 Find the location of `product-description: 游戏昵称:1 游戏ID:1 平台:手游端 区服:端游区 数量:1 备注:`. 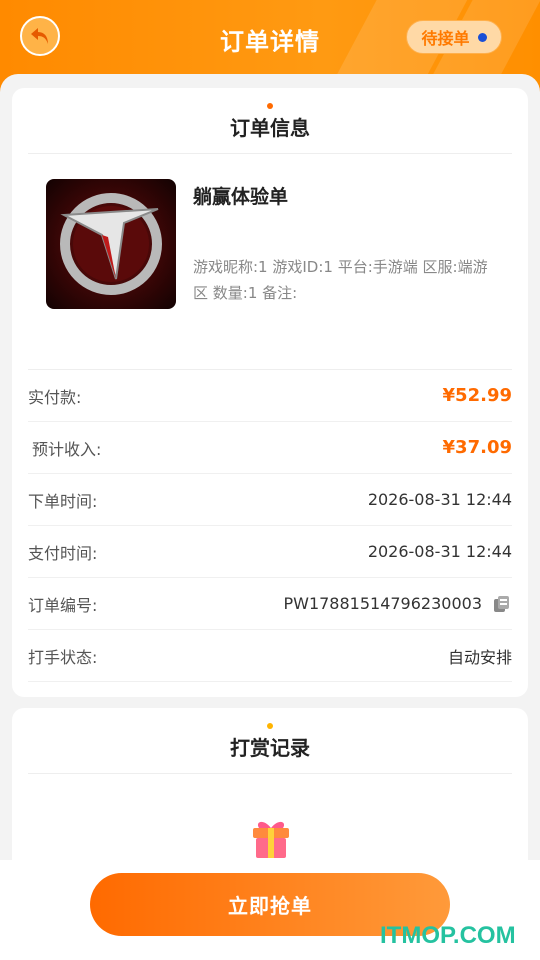

product-description: 游戏昵称:1 游戏ID:1 平台:手游端 区服:端游区 数量:1 备注: is located at coordinates (340, 280).